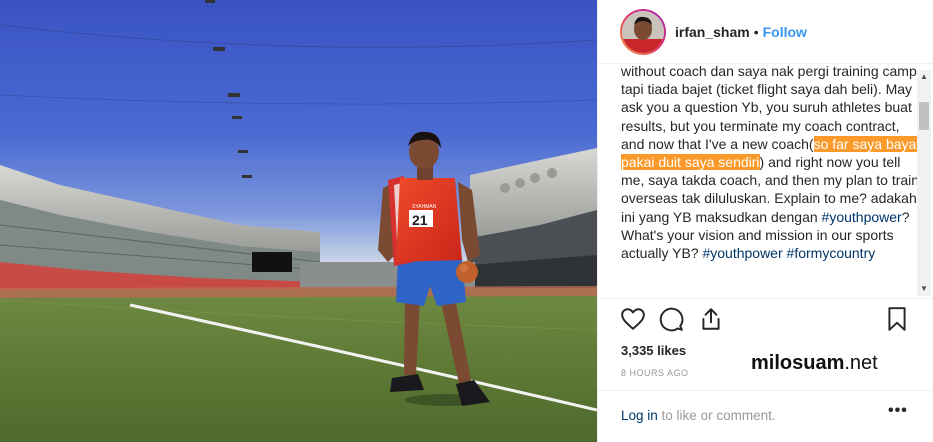 The height and width of the screenshot is (442, 933). Describe the element at coordinates (770, 322) in the screenshot. I see `action-bar` at that location.